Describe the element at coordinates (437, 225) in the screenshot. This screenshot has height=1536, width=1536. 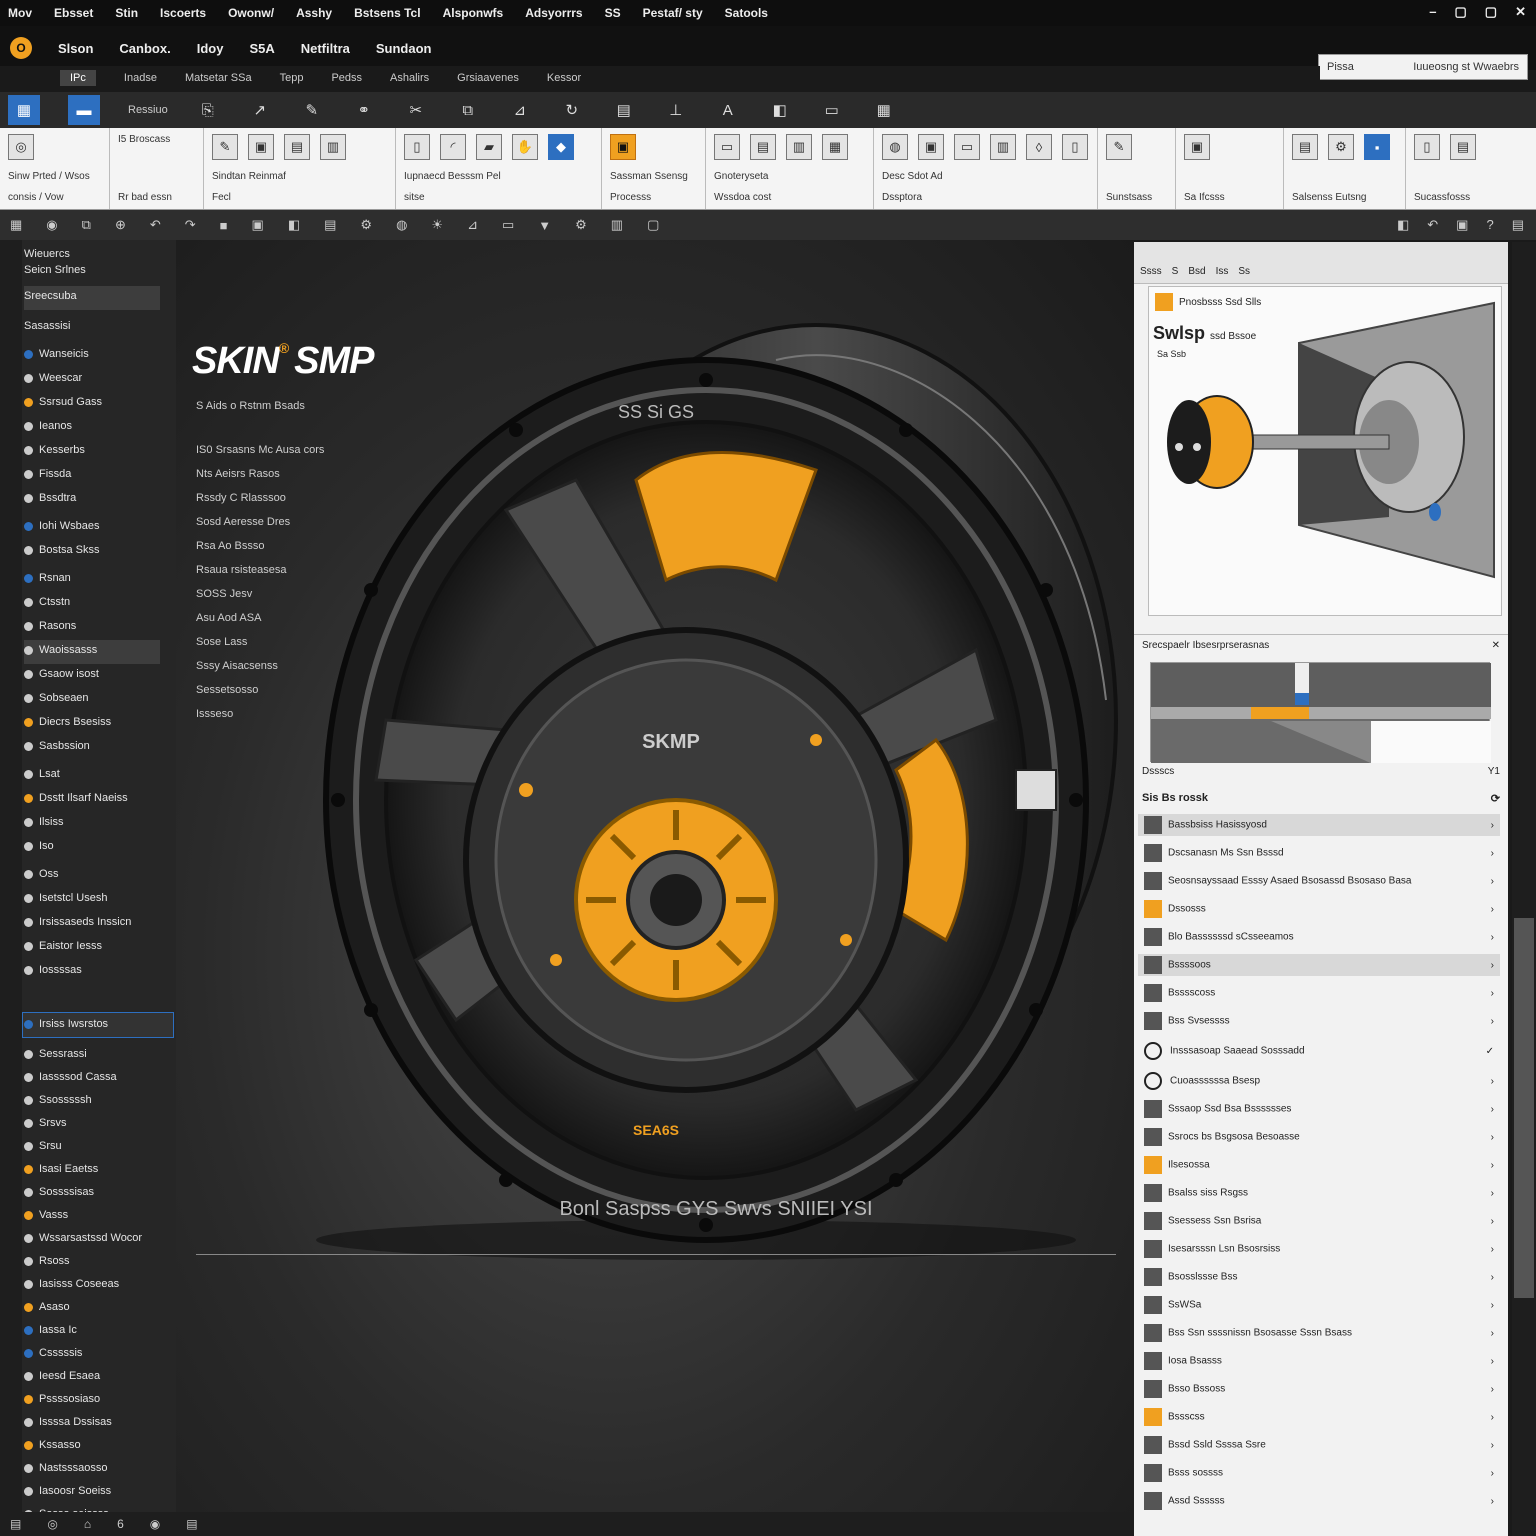
I see `light-icon: ☀` at that location.